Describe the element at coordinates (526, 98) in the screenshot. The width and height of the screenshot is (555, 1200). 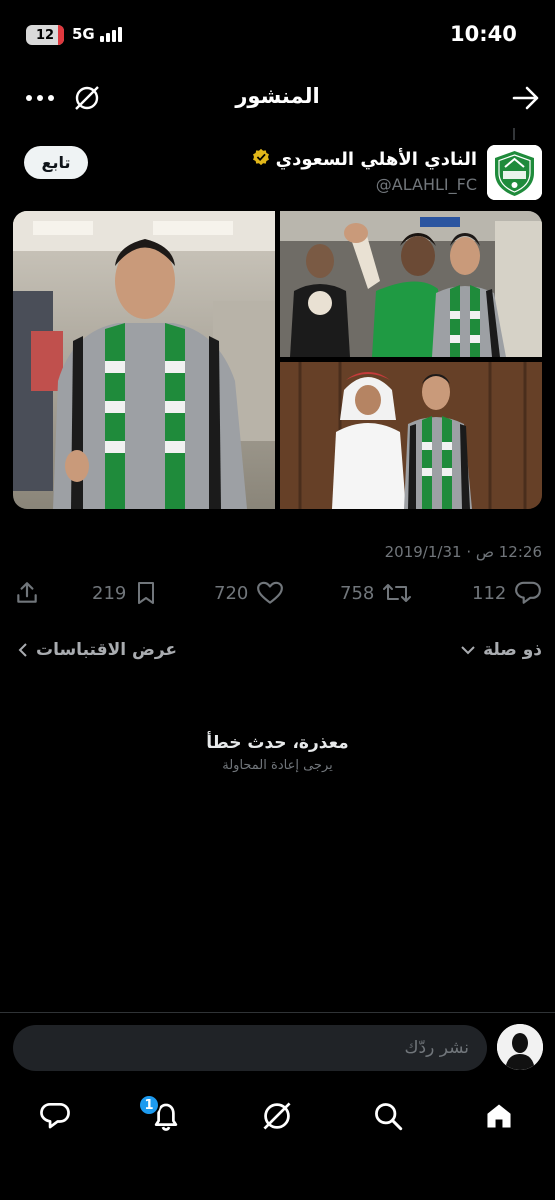
I see `back-arrow-icon` at that location.